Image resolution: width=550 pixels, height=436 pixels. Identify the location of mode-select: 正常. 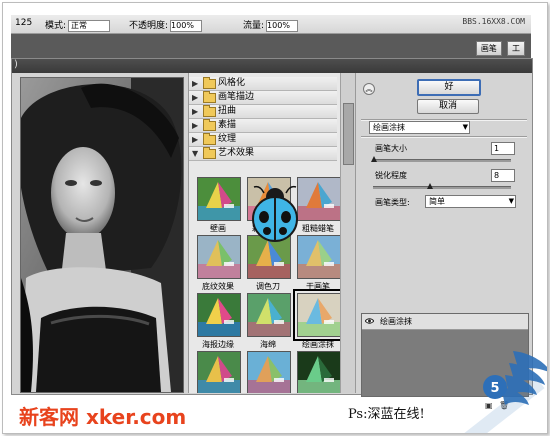
(89, 25).